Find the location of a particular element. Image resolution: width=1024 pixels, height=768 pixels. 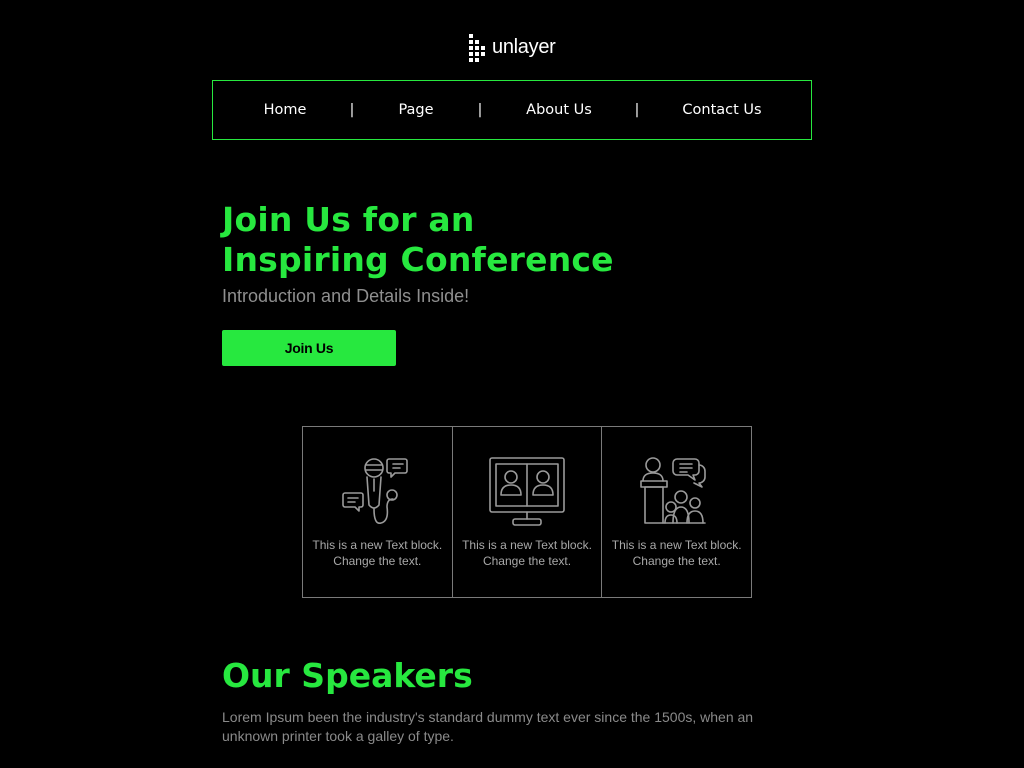

unlayer-logo-icon is located at coordinates (477, 48).